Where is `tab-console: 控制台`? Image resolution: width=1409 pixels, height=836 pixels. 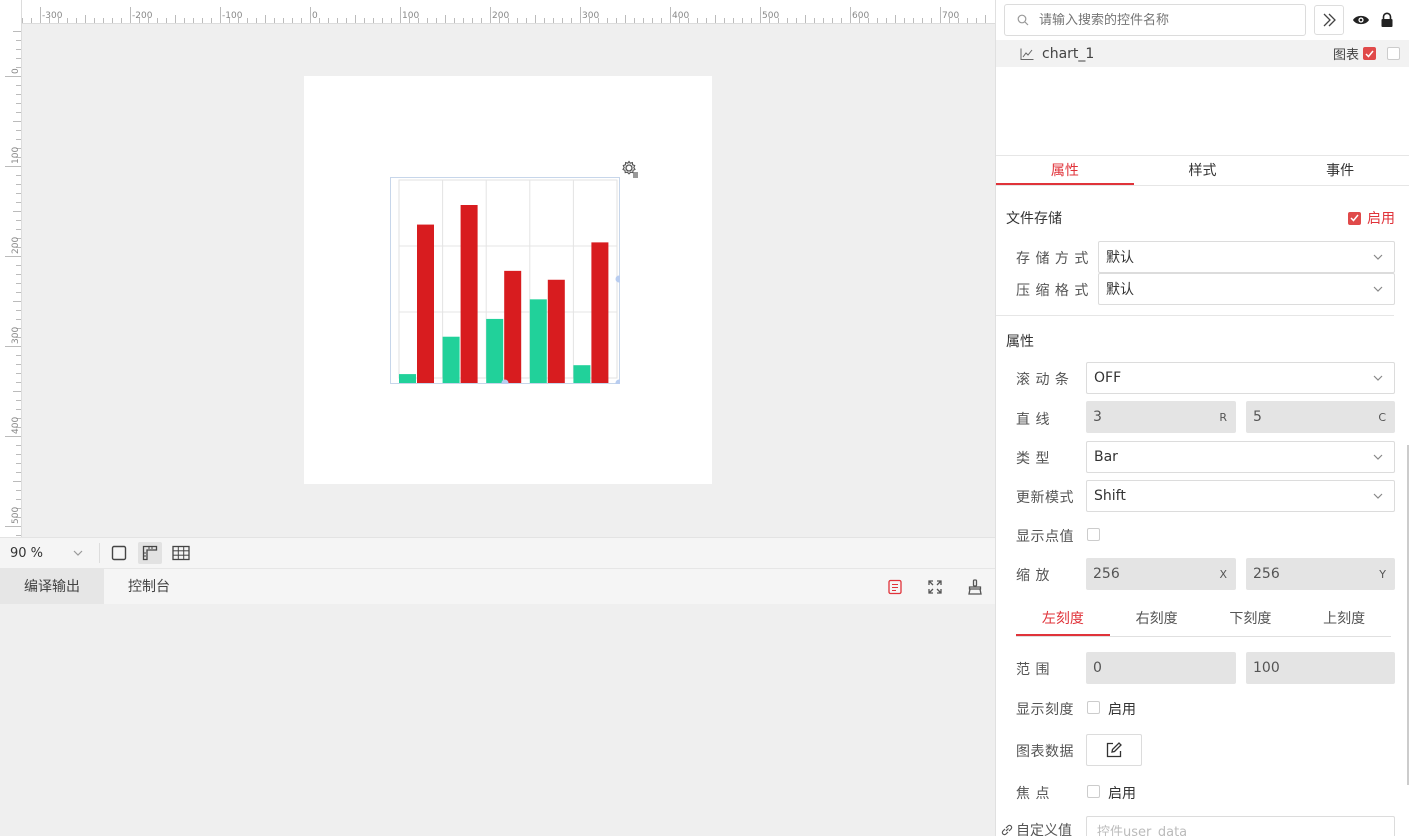 tab-console: 控制台 is located at coordinates (149, 587).